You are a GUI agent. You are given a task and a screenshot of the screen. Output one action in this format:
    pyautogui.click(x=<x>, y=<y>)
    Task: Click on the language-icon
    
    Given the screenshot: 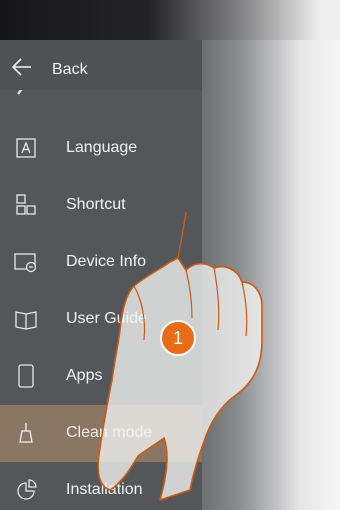 What is the action you would take?
    pyautogui.click(x=26, y=148)
    